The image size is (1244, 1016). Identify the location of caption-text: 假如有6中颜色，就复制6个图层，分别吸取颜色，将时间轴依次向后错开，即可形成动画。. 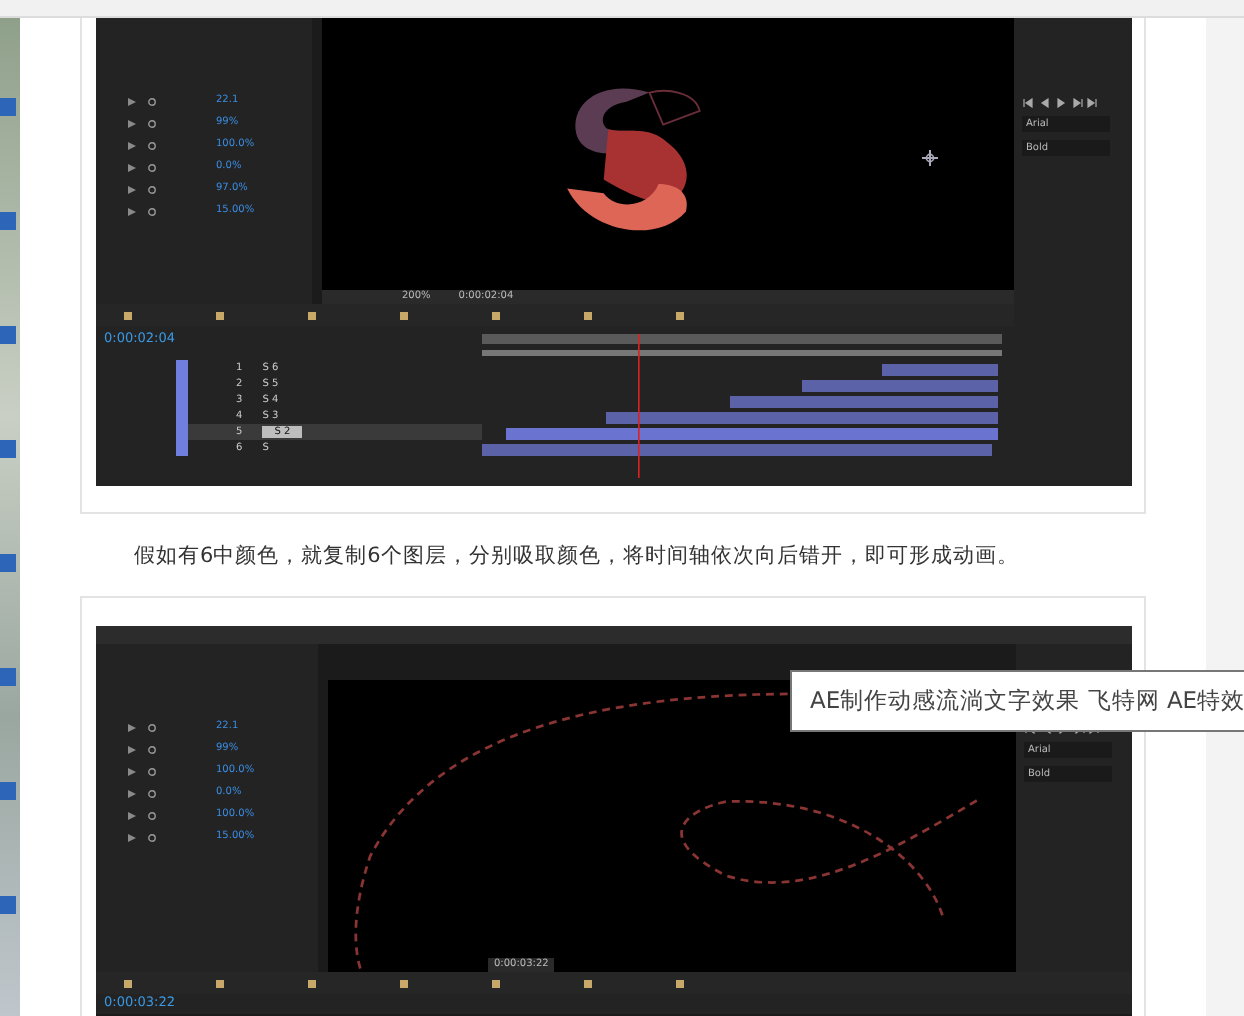
(577, 557).